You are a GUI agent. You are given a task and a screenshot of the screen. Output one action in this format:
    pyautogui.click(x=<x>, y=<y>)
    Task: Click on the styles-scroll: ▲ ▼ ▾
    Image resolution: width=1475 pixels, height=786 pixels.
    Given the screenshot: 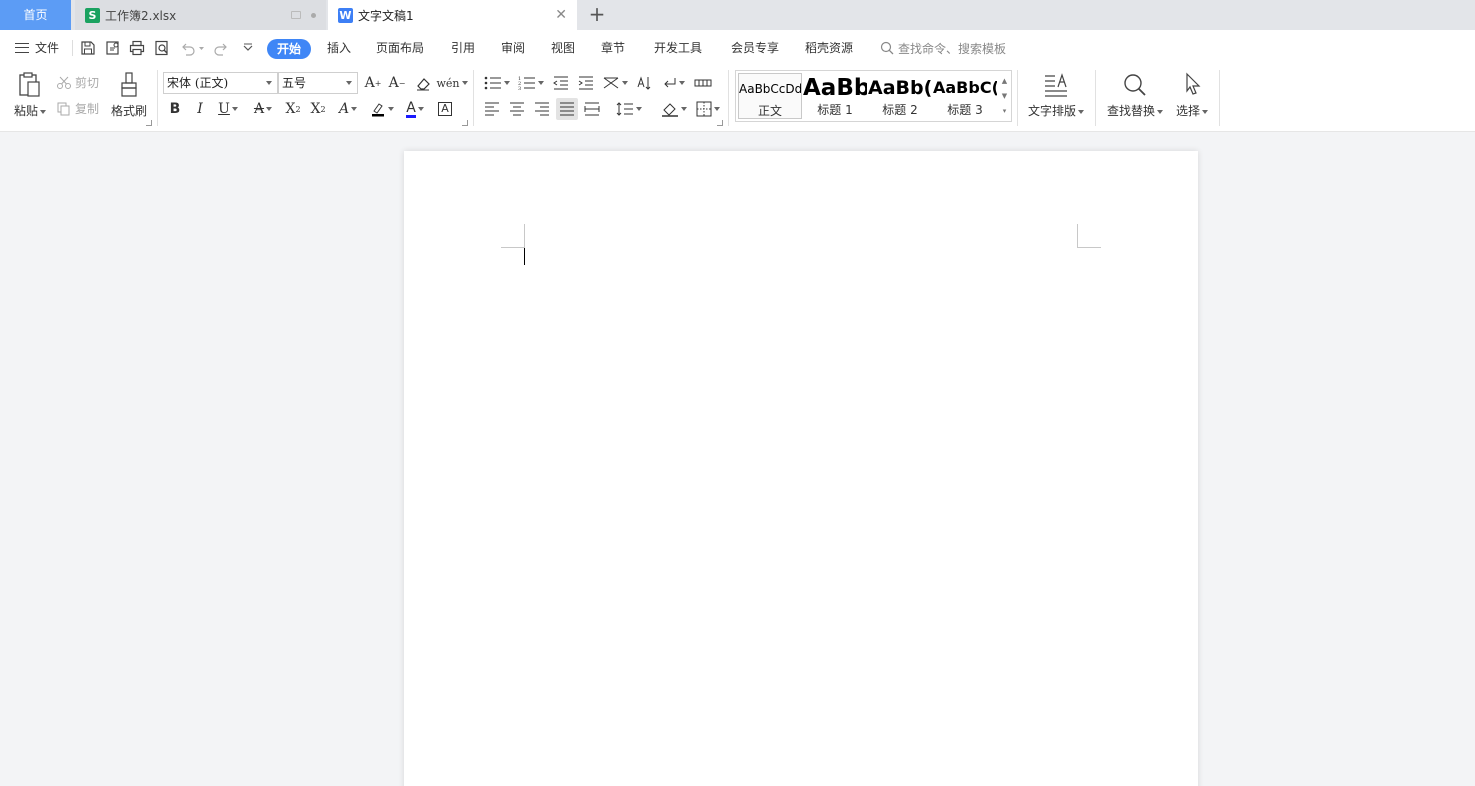 What is the action you would take?
    pyautogui.click(x=1004, y=97)
    